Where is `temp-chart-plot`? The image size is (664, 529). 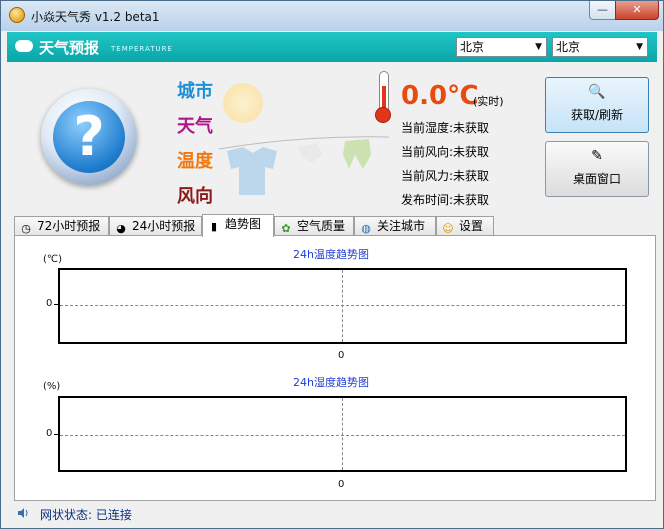
temp-chart-plot is located at coordinates (342, 306).